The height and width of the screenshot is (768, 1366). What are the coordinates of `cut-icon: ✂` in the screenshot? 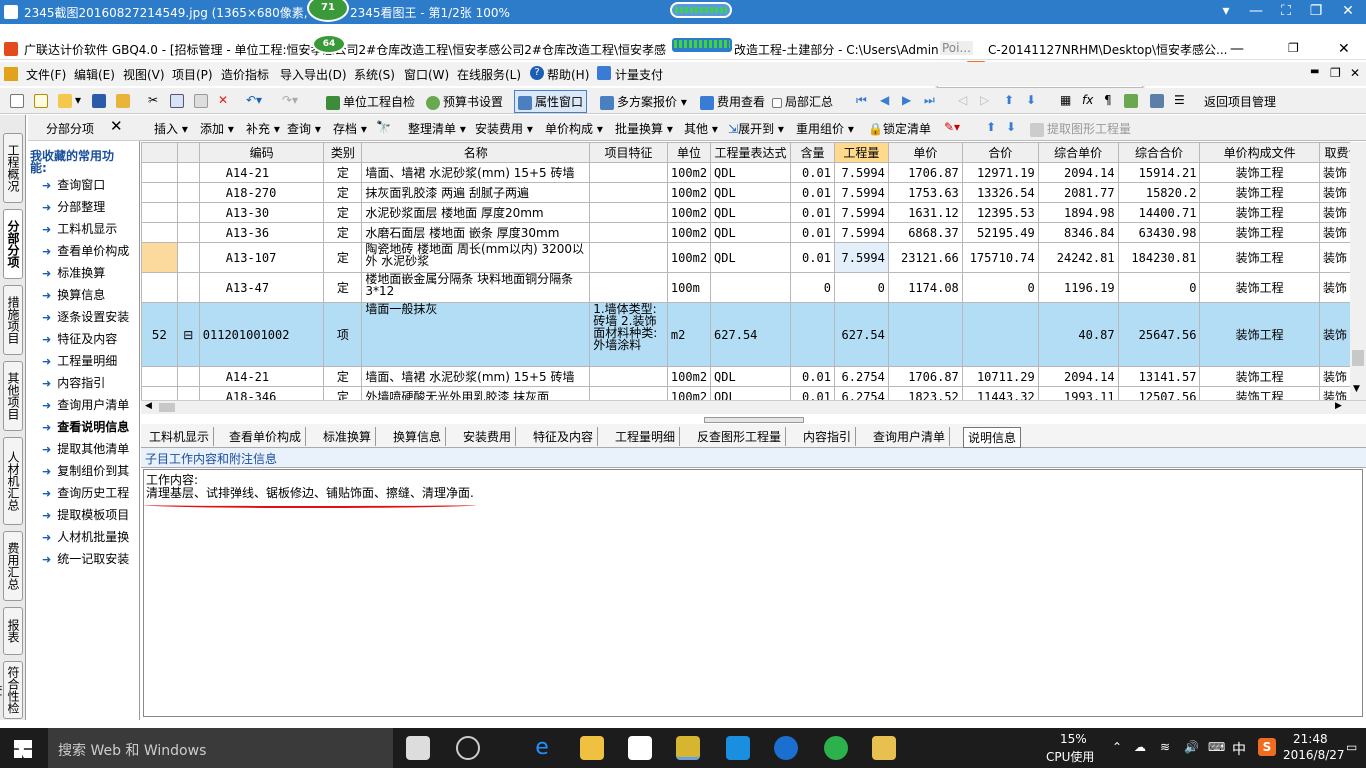 It's located at (153, 100).